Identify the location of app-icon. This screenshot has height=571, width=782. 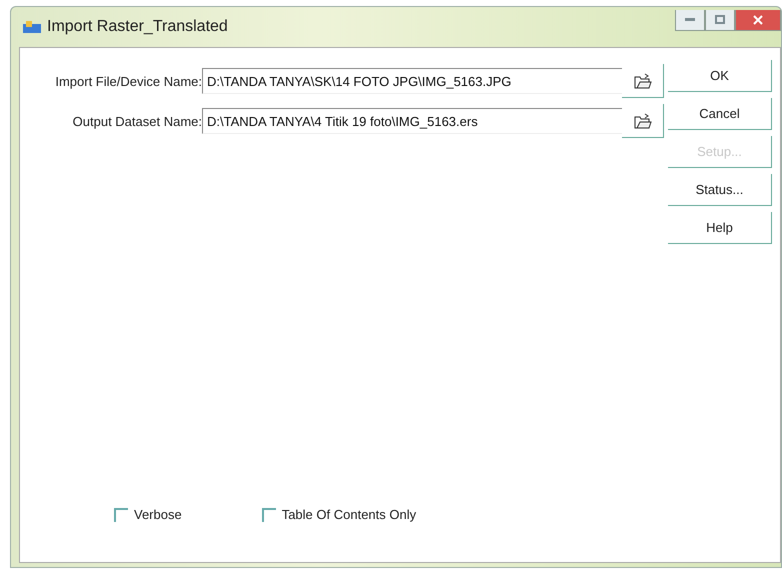
(32, 27).